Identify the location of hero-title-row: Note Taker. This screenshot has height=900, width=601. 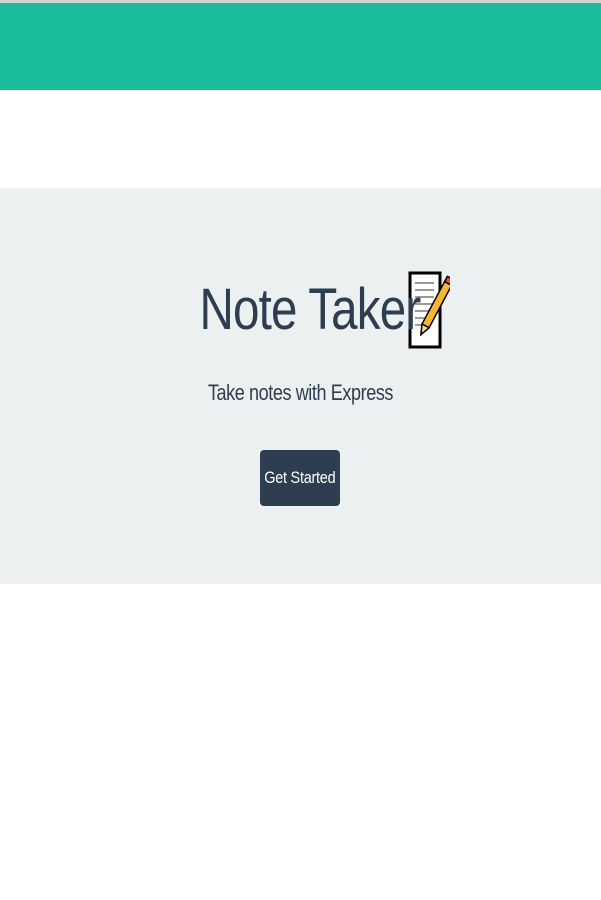
(300, 310).